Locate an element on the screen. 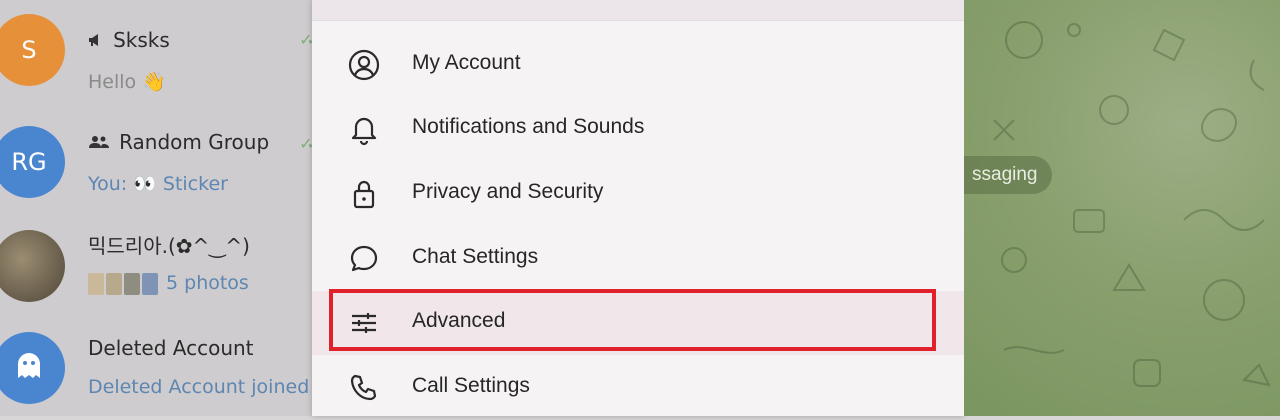  chat-bubble-icon is located at coordinates (364, 259).